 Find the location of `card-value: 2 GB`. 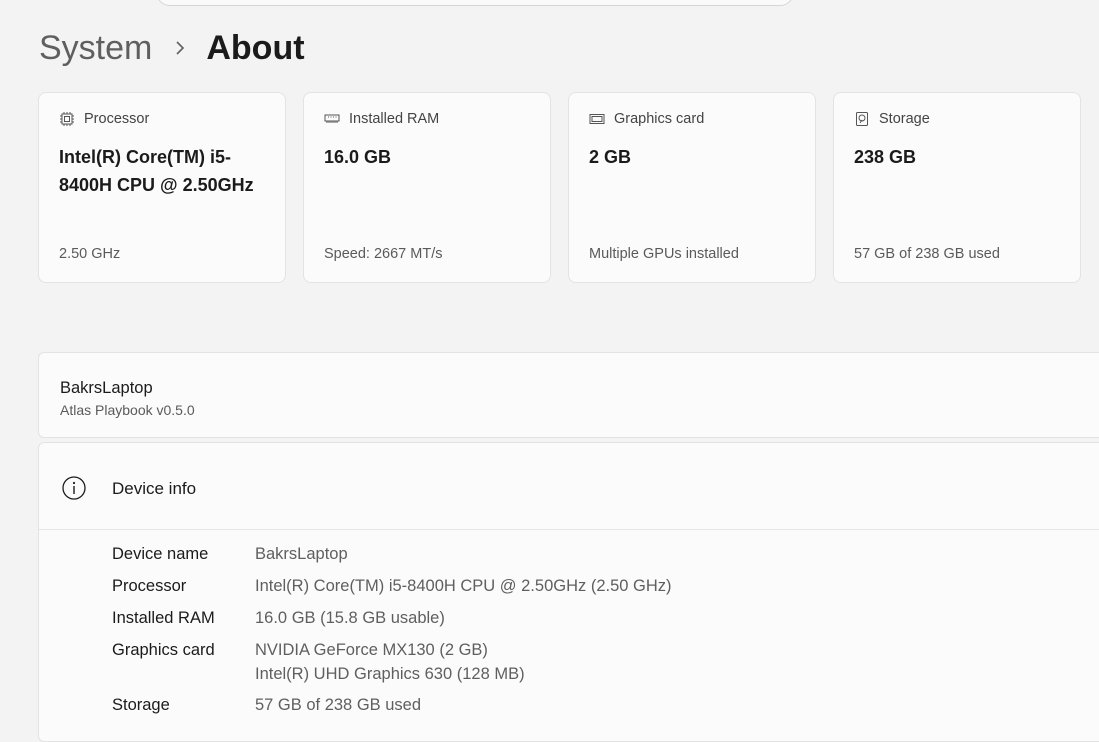

card-value: 2 GB is located at coordinates (610, 157).